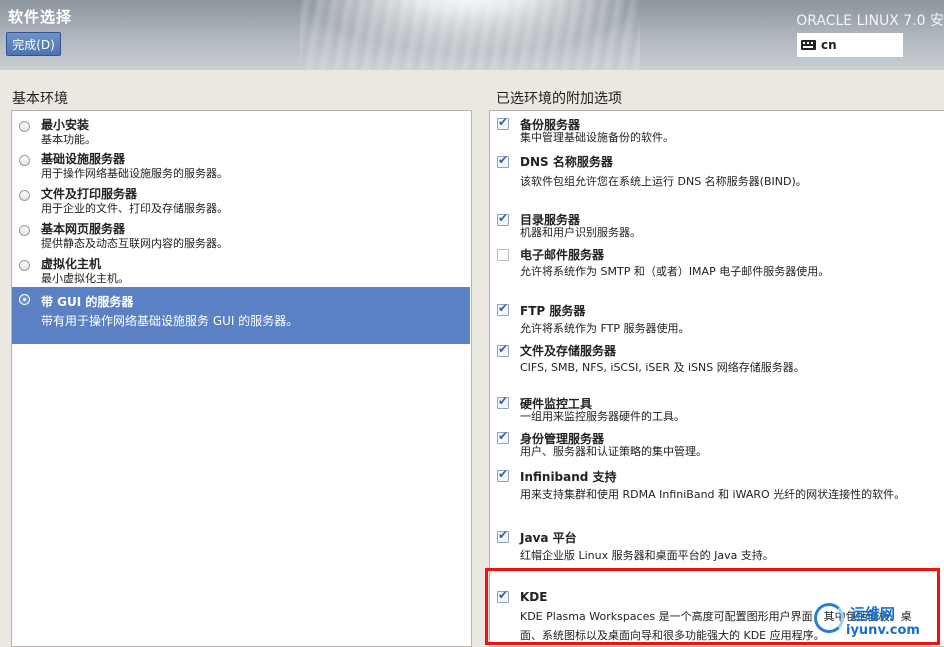 The image size is (944, 647). Describe the element at coordinates (808, 45) in the screenshot. I see `keyboard-icon` at that location.